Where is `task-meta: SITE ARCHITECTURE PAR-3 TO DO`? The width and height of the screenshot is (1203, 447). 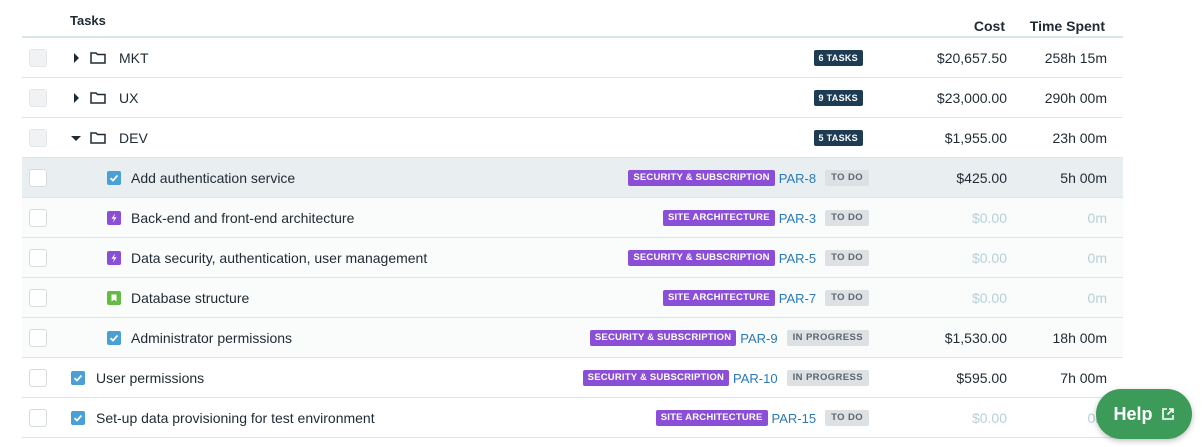 task-meta: SITE ARCHITECTURE PAR-3 TO DO is located at coordinates (766, 218).